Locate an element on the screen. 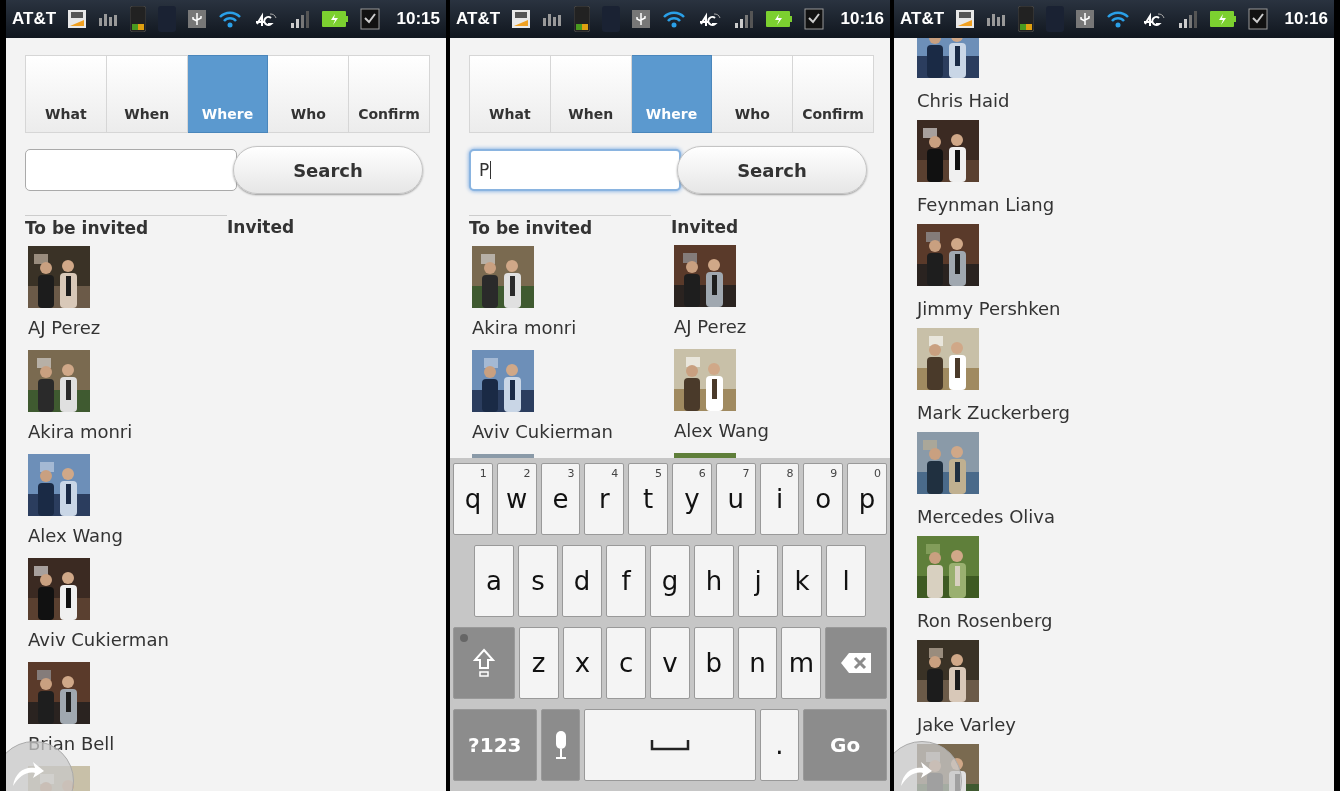 This screenshot has height=791, width=1340. keyboard-key: o 9 is located at coordinates (823, 499).